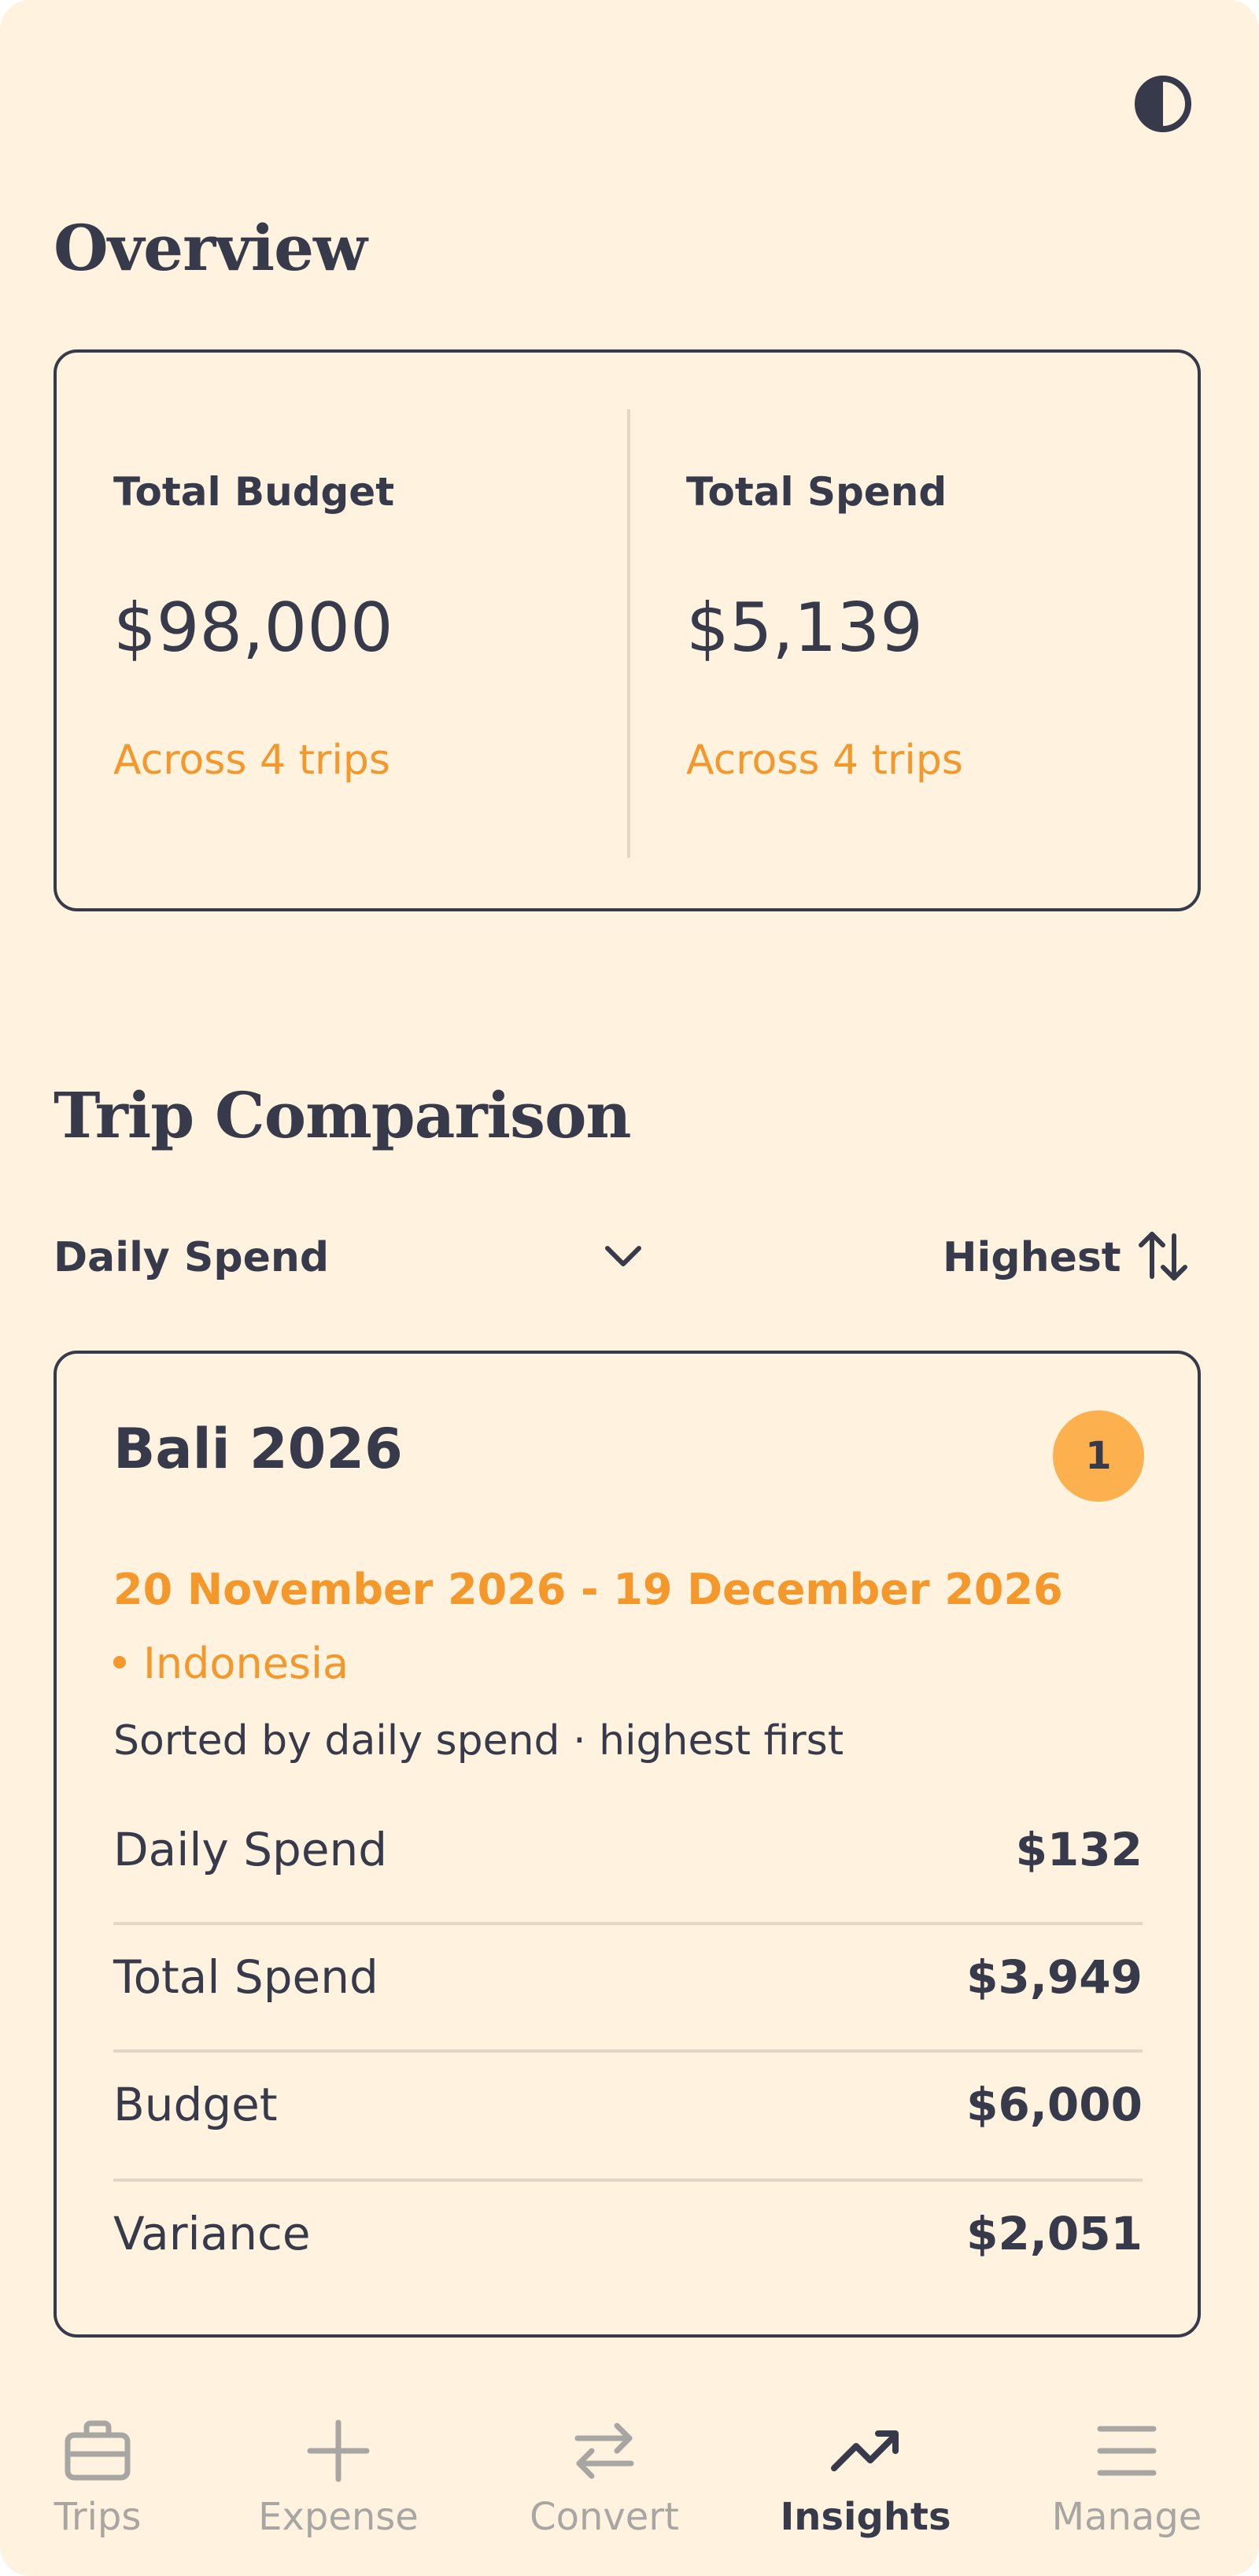 This screenshot has width=1259, height=2576. What do you see at coordinates (1127, 2451) in the screenshot?
I see `menu-icon` at bounding box center [1127, 2451].